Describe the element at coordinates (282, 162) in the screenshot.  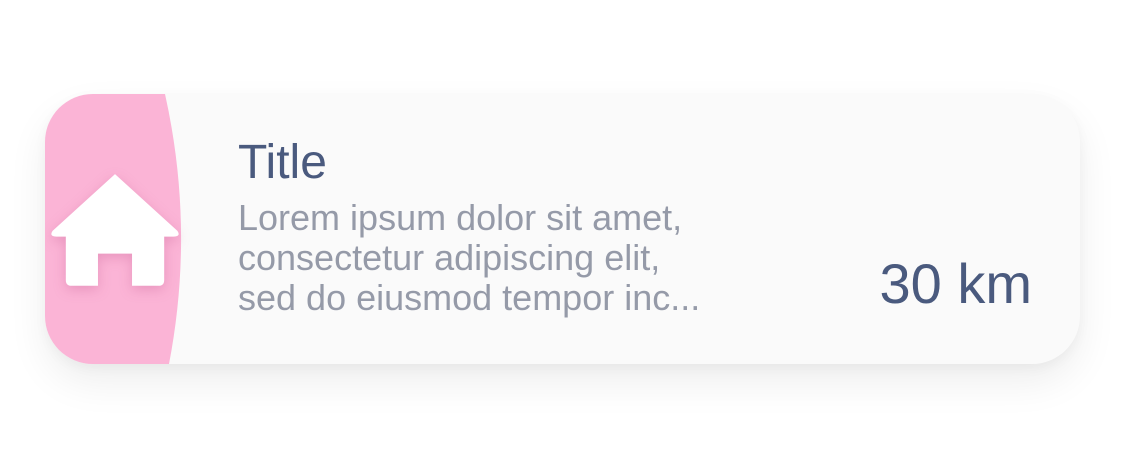
I see `card-title: Title` at that location.